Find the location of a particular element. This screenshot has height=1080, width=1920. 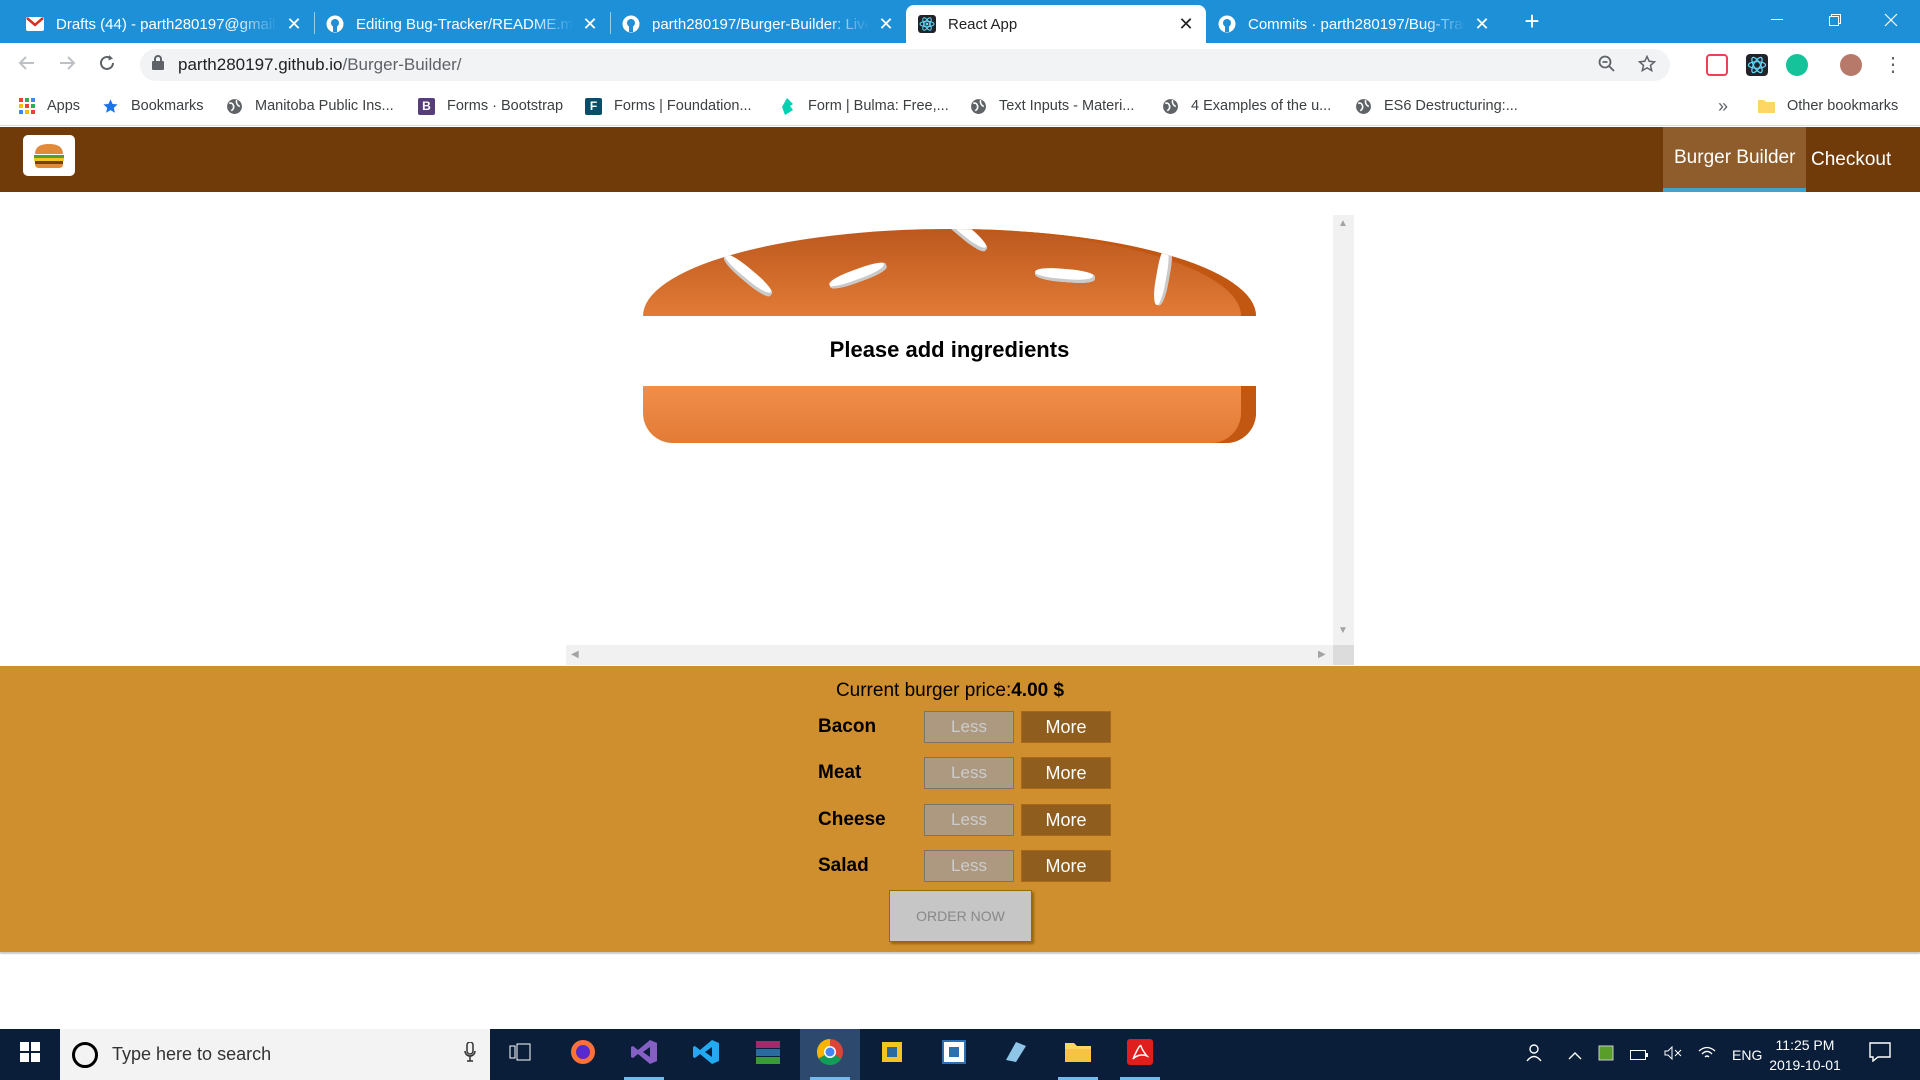

profile-avatar is located at coordinates (1851, 65).